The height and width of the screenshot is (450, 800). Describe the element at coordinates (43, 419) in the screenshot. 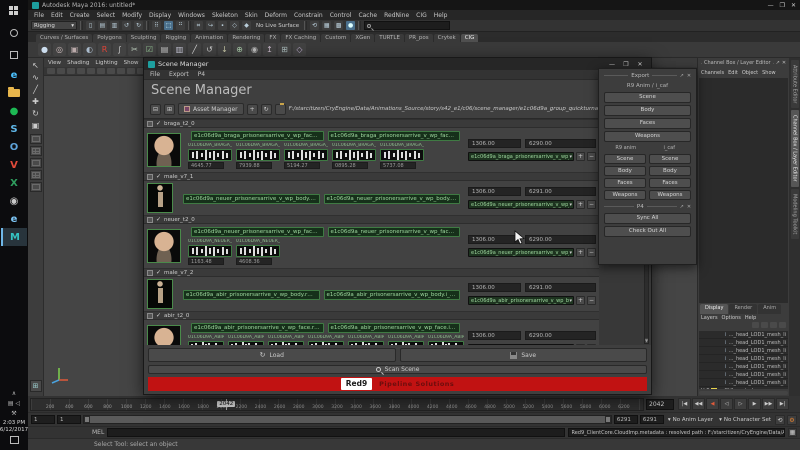

I see `animation-start-field: 1` at that location.